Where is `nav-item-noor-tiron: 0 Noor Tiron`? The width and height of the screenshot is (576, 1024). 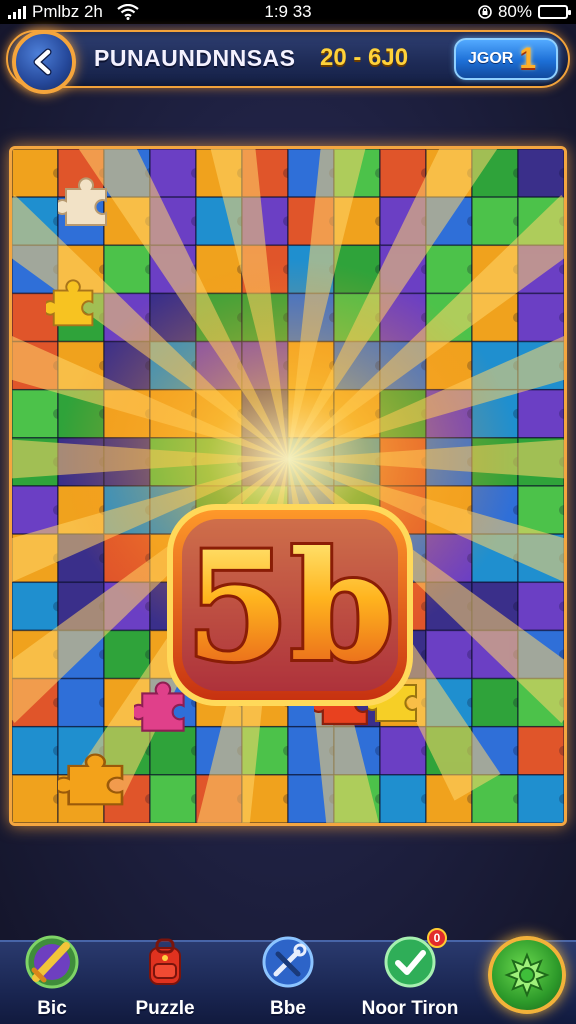
nav-item-noor-tiron: 0 Noor Tiron is located at coordinates (410, 976).